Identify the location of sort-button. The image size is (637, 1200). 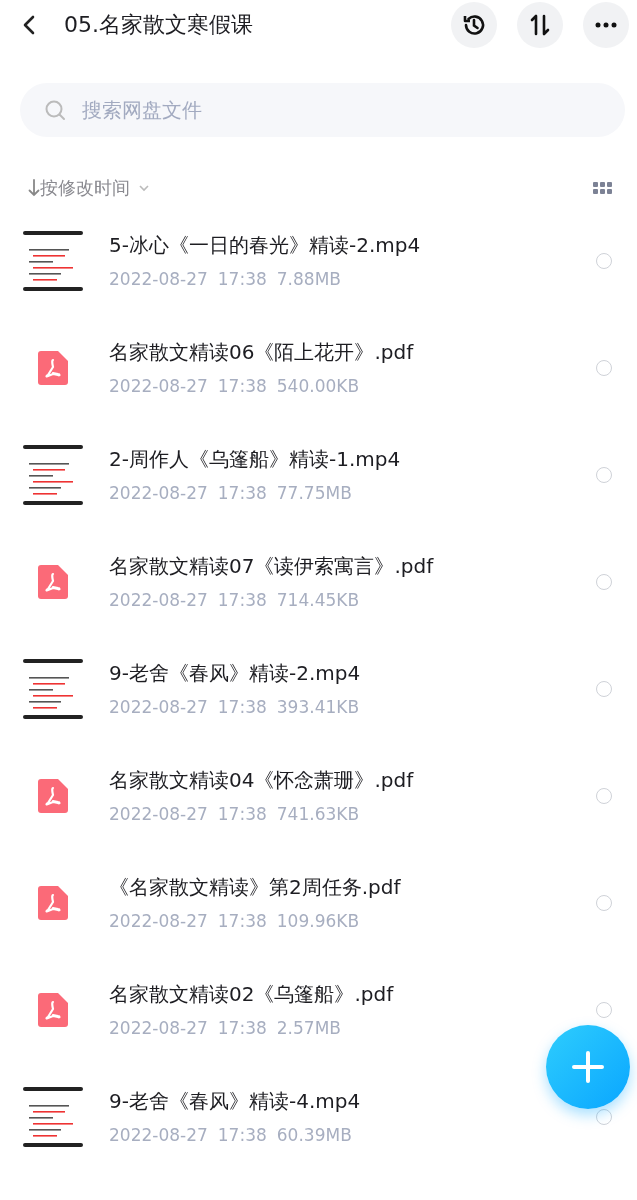
(540, 25).